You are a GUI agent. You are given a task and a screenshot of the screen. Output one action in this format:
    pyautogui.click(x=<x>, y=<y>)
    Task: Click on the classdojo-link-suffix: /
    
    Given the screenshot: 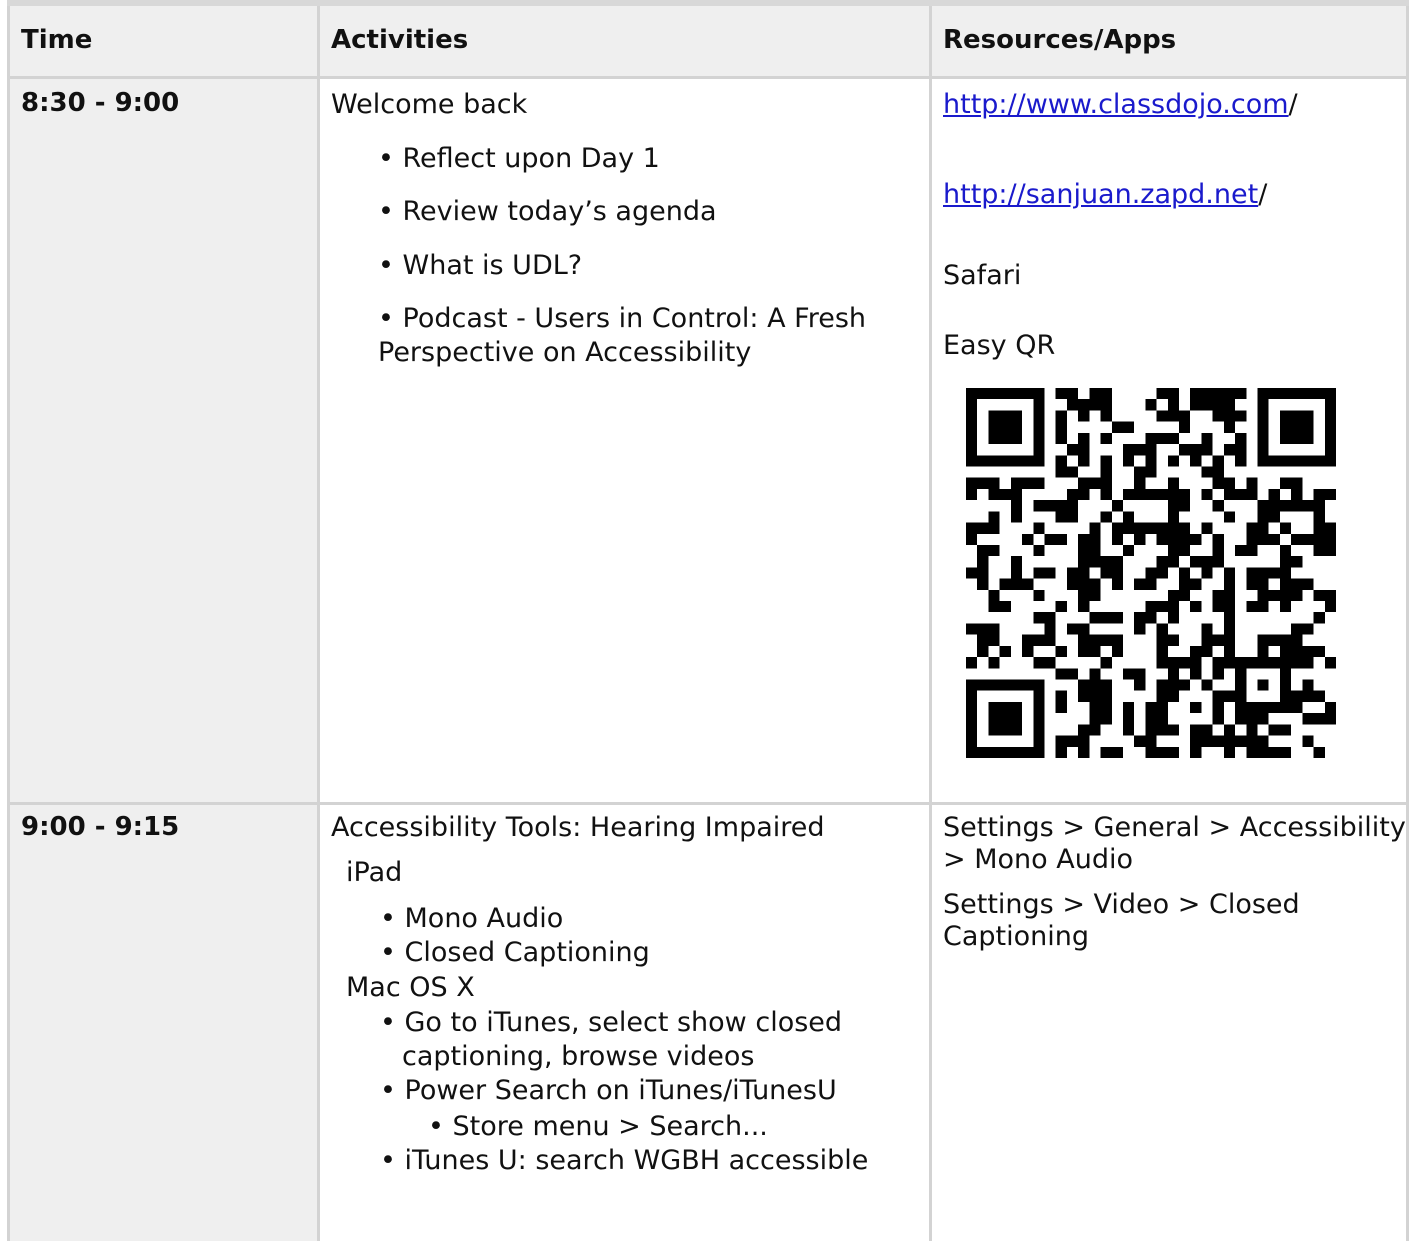 What is the action you would take?
    pyautogui.click(x=1293, y=104)
    